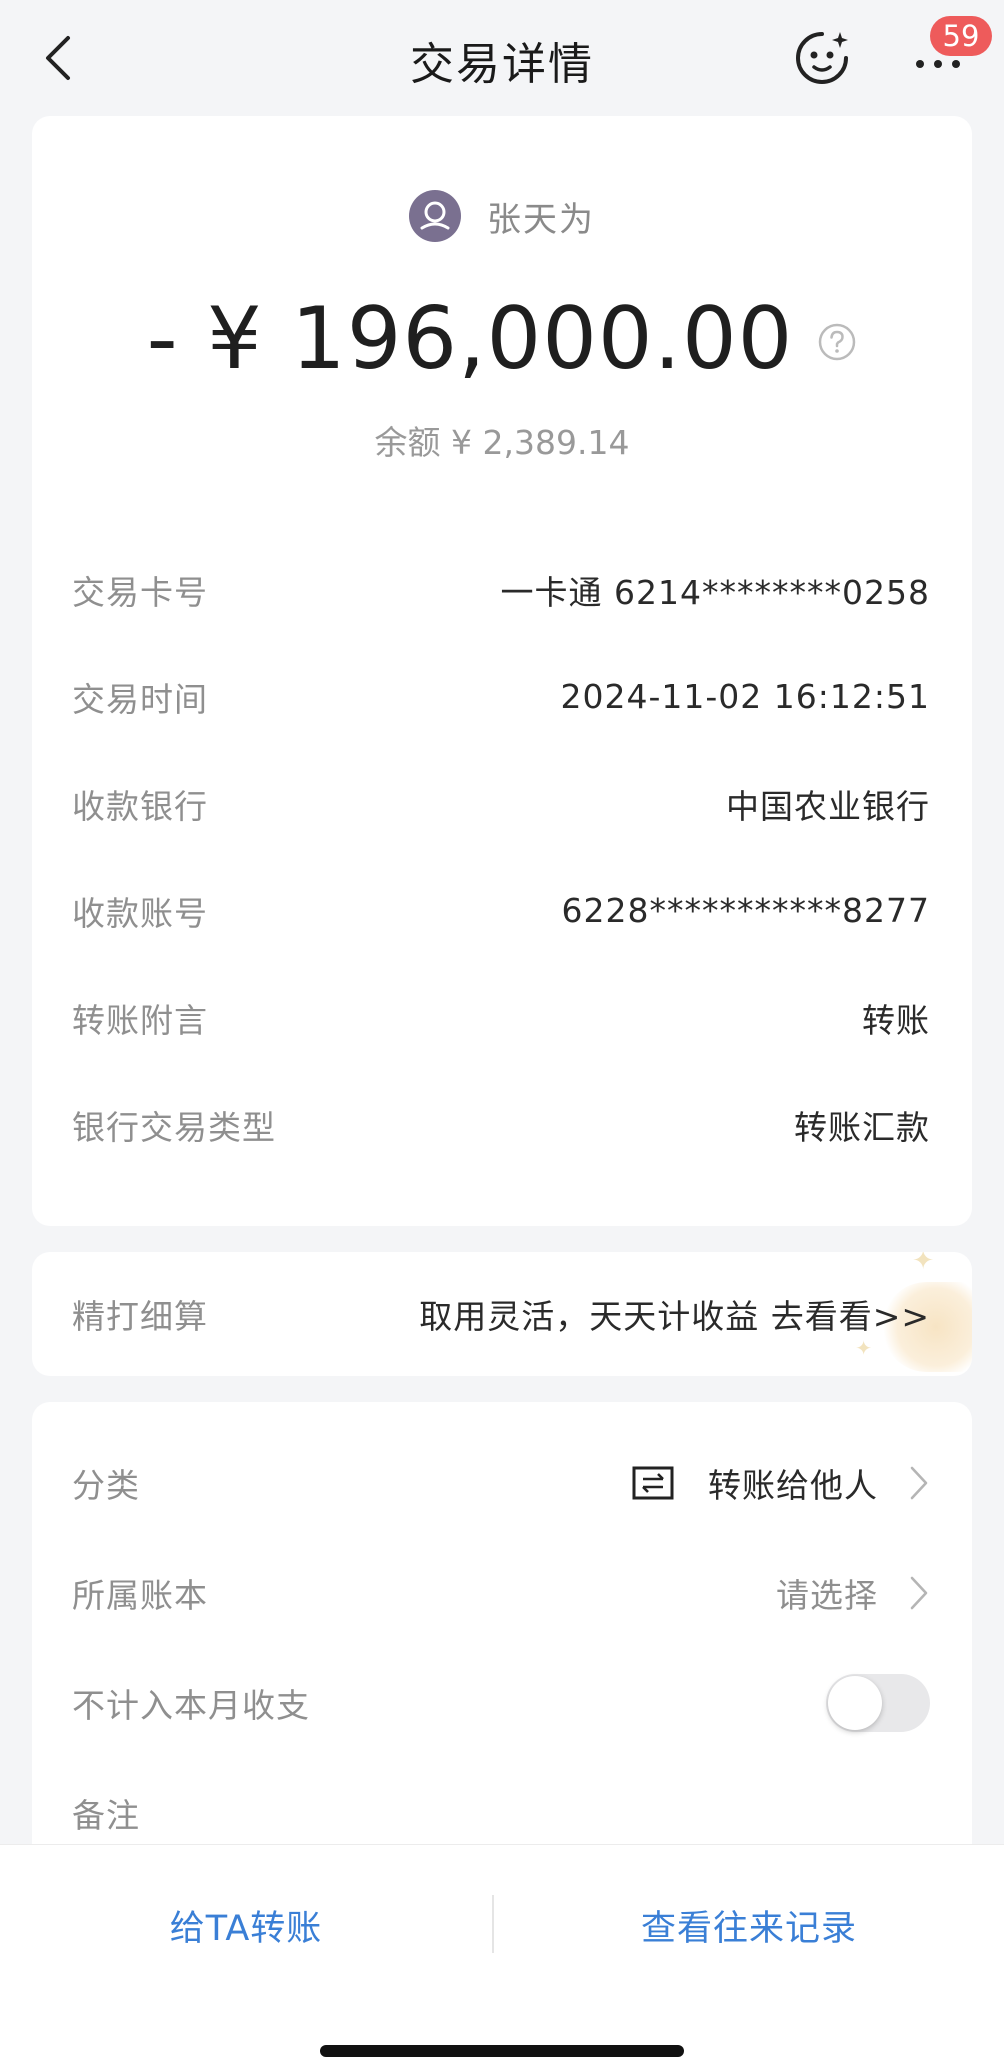 The image size is (1004, 2071). Describe the element at coordinates (501, 1124) in the screenshot. I see `detail-row-type: 银行交易类型 转账汇款` at that location.